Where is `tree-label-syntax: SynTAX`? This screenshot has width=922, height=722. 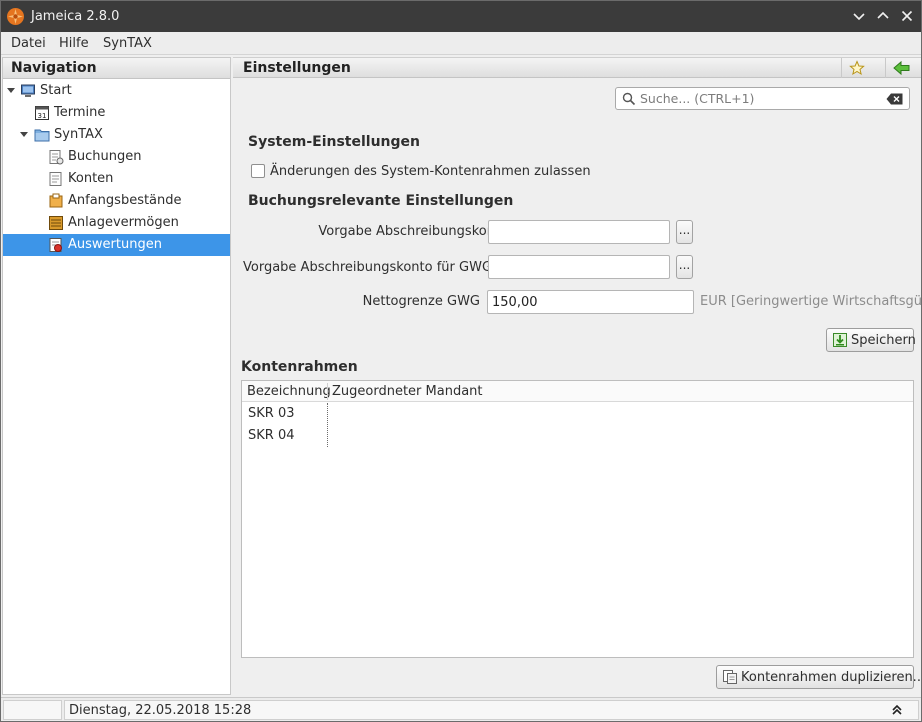
tree-label-syntax: SynTAX is located at coordinates (78, 134).